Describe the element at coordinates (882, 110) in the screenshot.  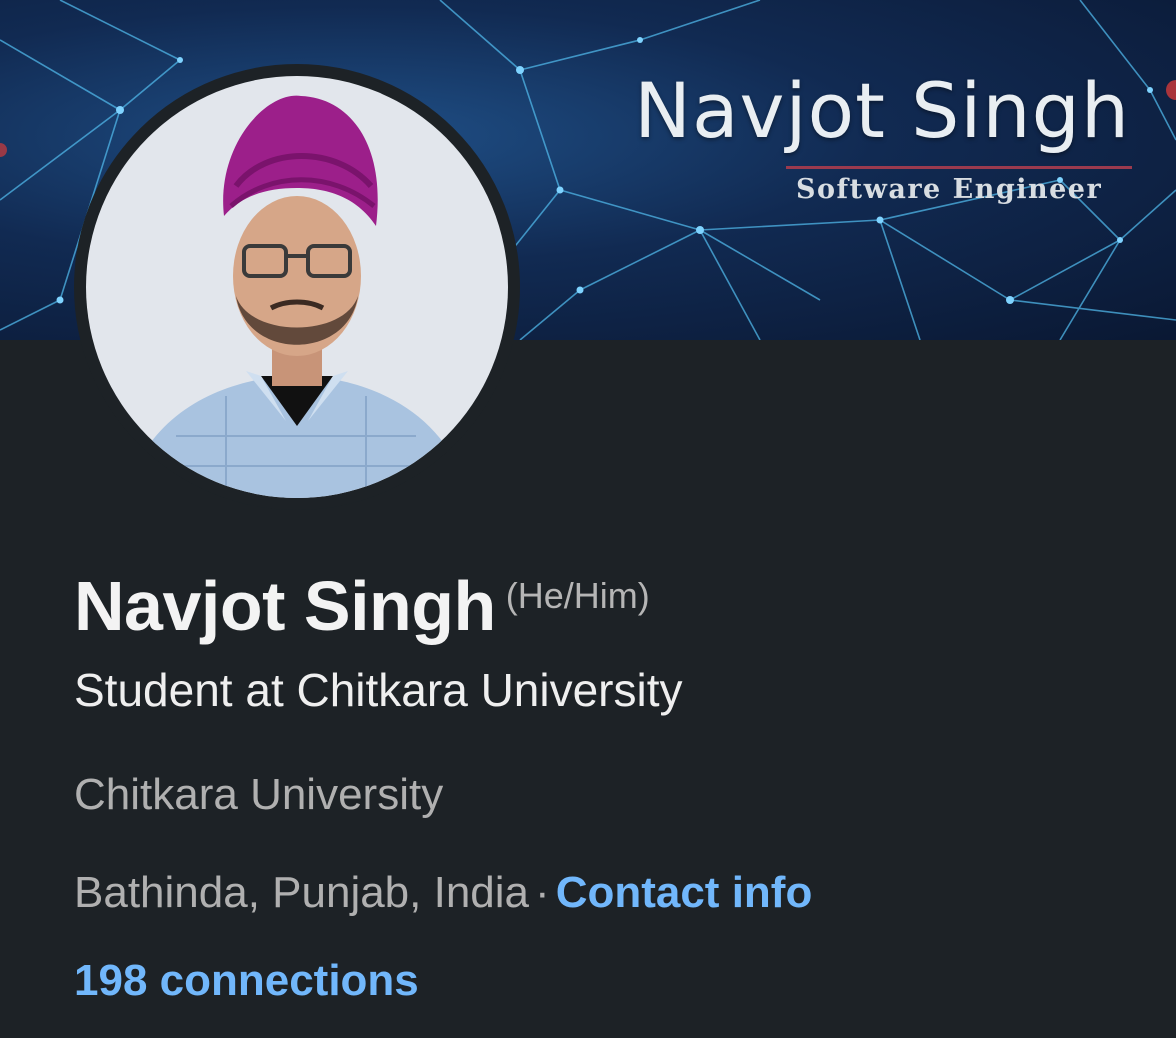
I see `banner-title: Navjot Singh` at that location.